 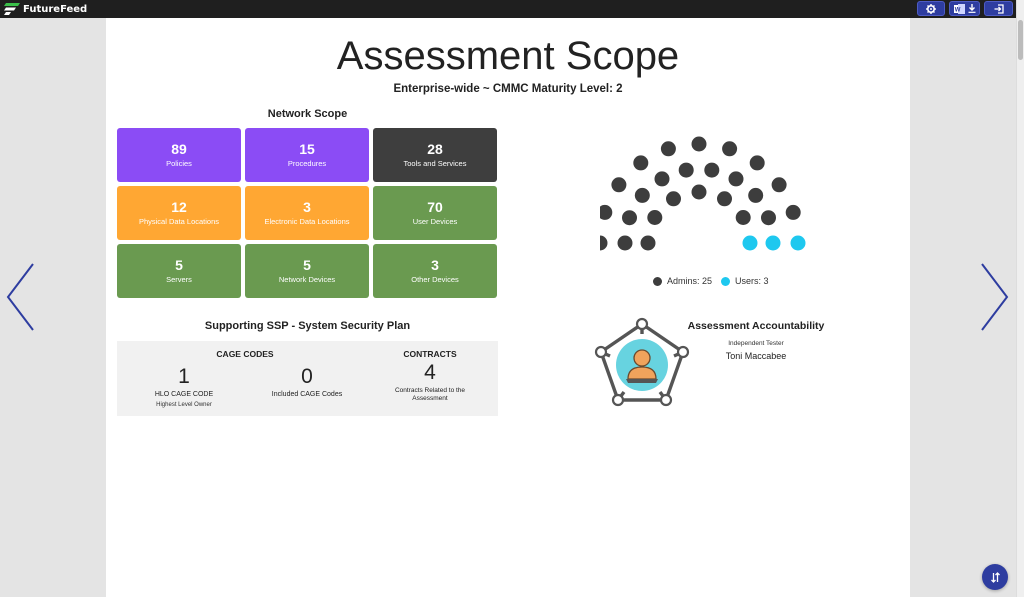 What do you see at coordinates (435, 279) in the screenshot?
I see `tile-label: Other Devices` at bounding box center [435, 279].